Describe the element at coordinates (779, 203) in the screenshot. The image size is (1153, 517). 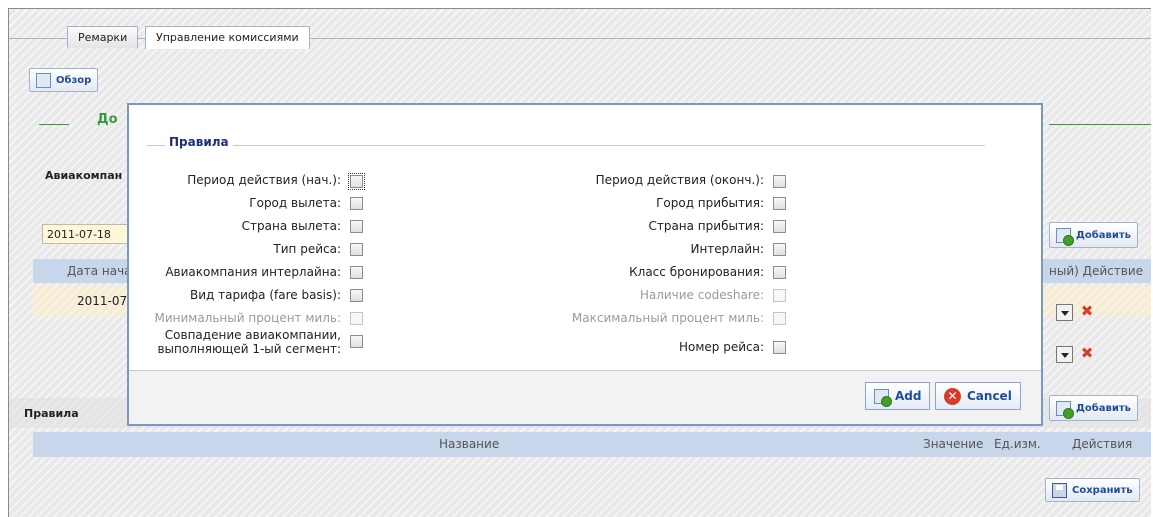
I see `checkbox-arrival-city` at that location.